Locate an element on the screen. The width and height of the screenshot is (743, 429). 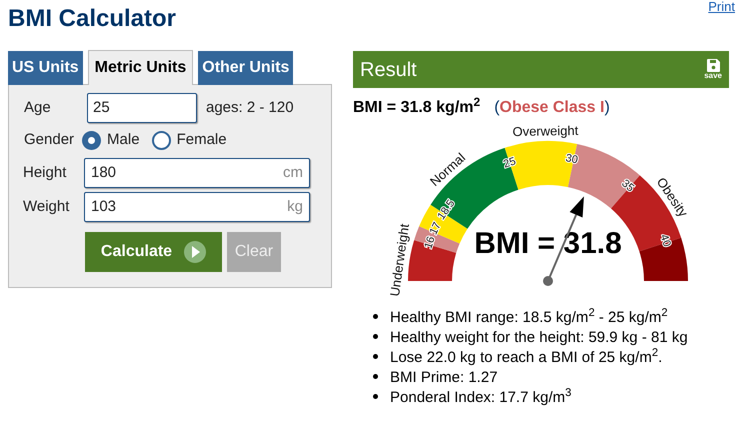
result-title: Result is located at coordinates (388, 70).